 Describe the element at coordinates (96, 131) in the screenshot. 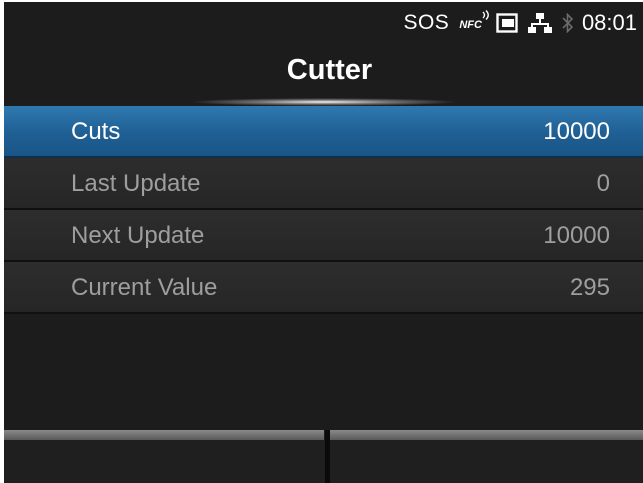

I see `menu-item-label: Cuts` at that location.